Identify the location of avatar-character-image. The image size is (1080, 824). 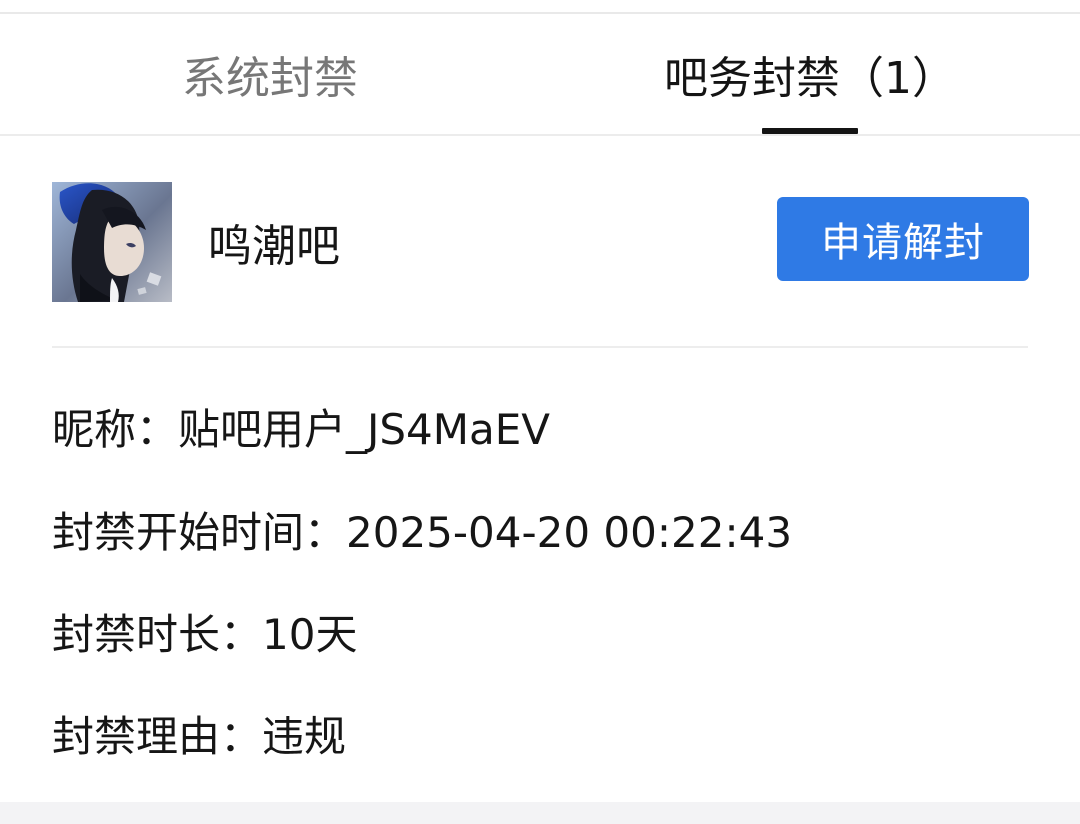
(112, 242).